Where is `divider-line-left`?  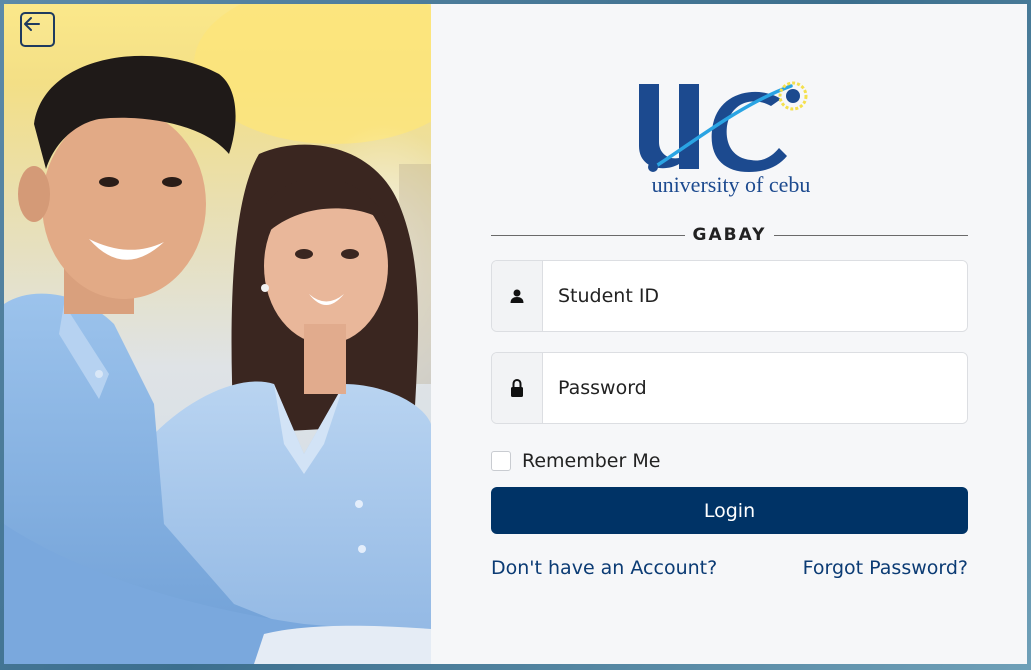 divider-line-left is located at coordinates (588, 235).